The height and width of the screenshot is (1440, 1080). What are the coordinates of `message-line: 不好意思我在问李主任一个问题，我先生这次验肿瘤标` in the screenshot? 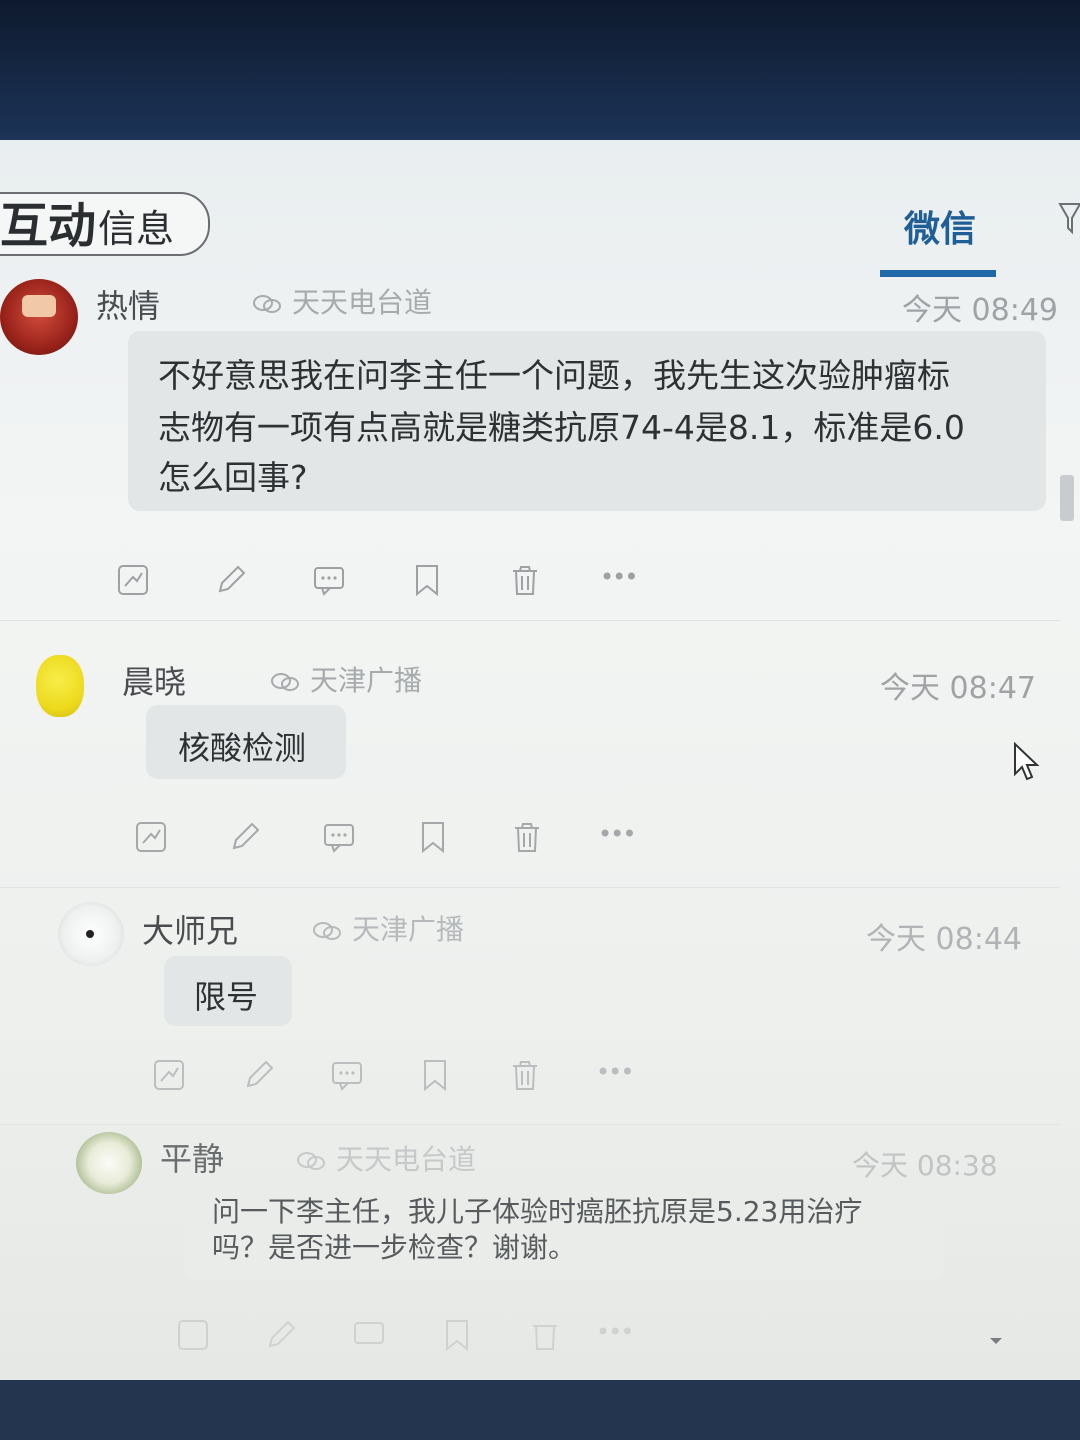 It's located at (554, 375).